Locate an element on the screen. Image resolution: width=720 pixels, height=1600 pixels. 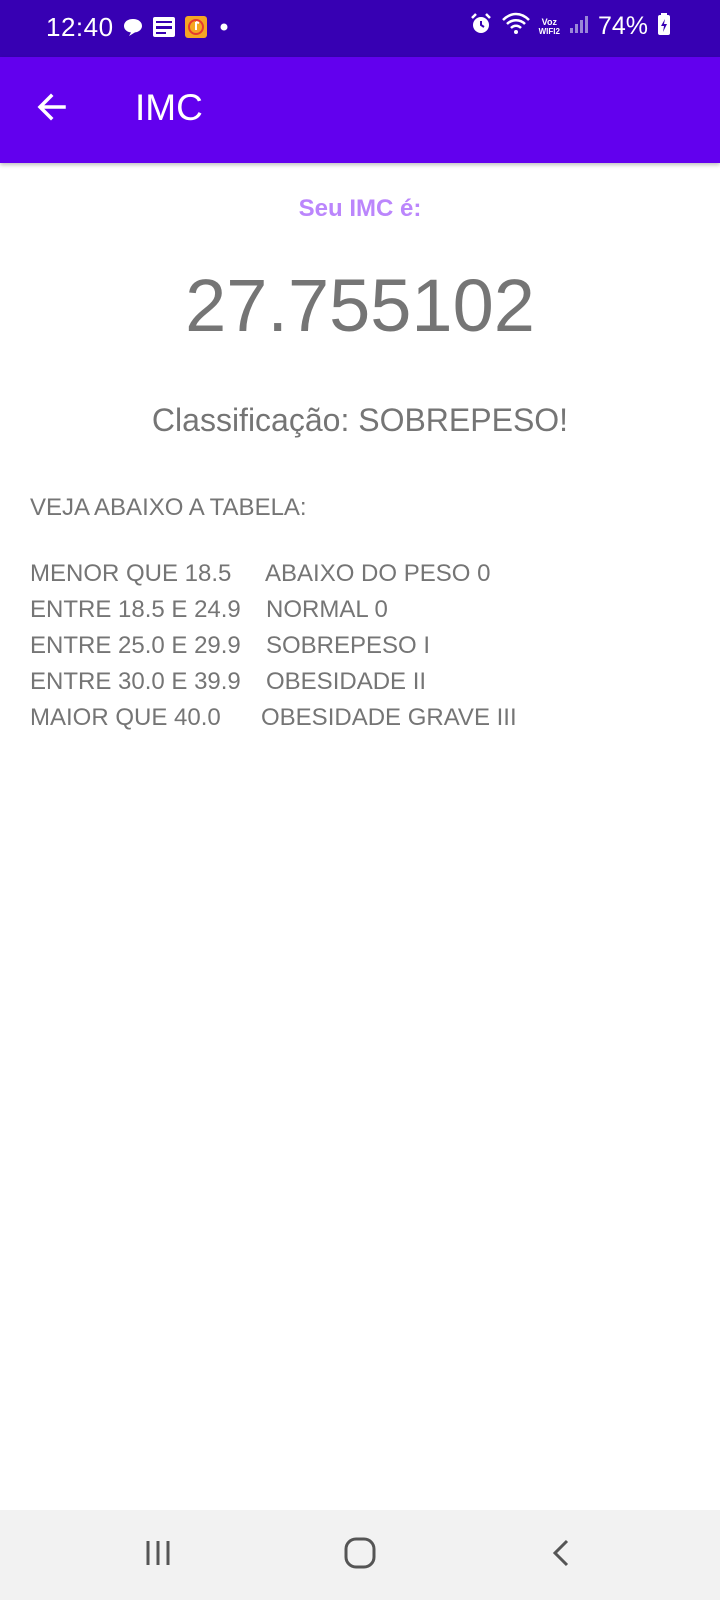
nav-back-button is located at coordinates (562, 1555).